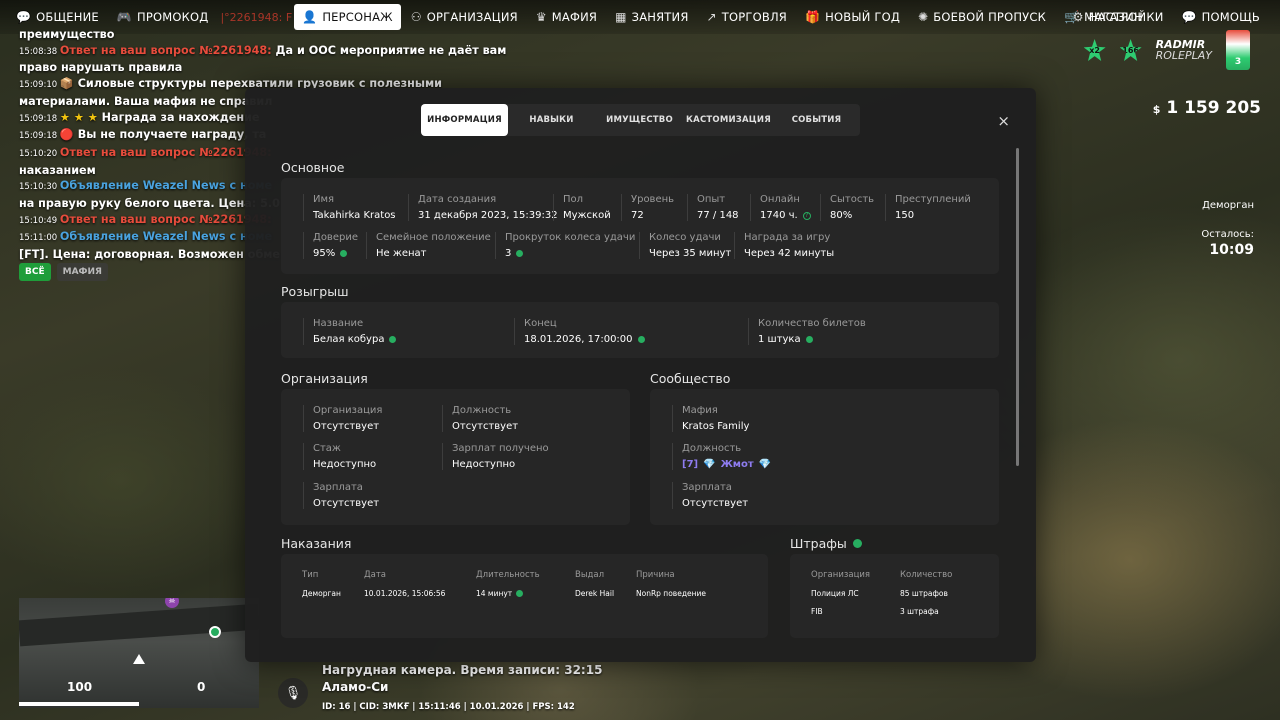 The image size is (1280, 720). What do you see at coordinates (728, 120) in the screenshot?
I see `tab-customization: КАСТОМИЗАЦИЯ` at bounding box center [728, 120].